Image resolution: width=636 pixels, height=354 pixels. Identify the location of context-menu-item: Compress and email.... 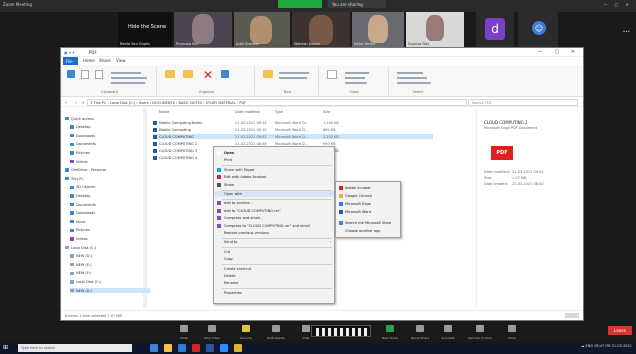
(274, 218).